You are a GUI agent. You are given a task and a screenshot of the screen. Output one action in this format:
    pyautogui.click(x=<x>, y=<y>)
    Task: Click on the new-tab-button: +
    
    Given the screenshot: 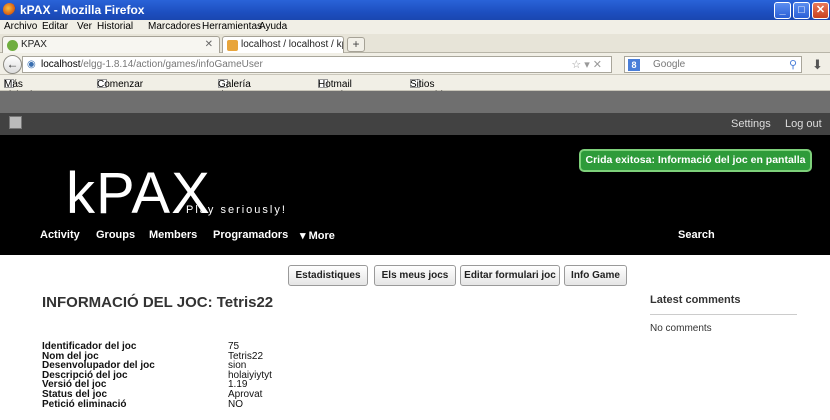 What is the action you would take?
    pyautogui.click(x=356, y=44)
    